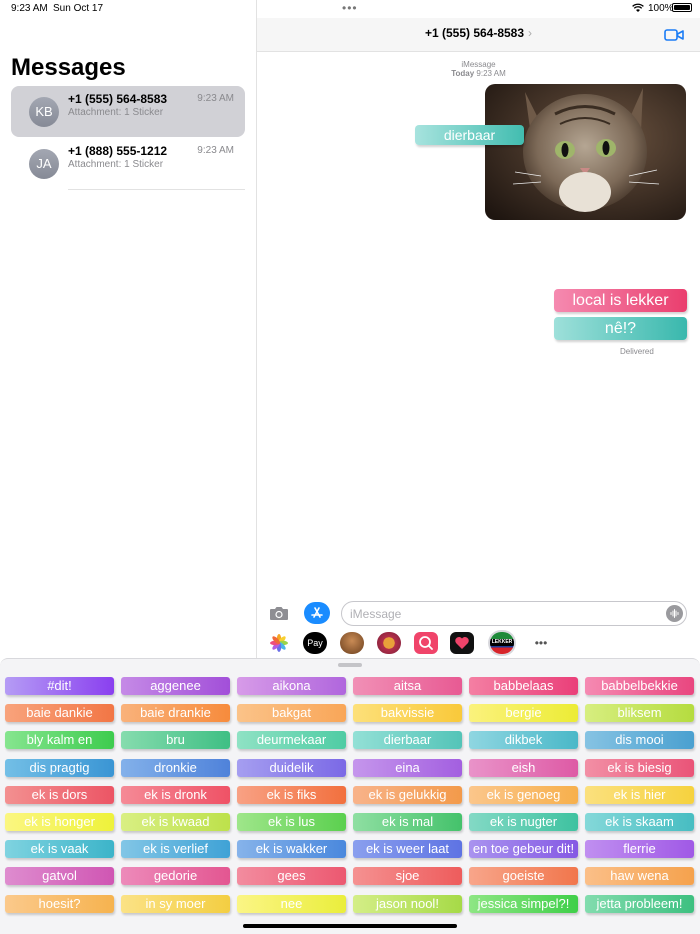  Describe the element at coordinates (315, 643) in the screenshot. I see `apple-pay-icon: Pay` at that location.